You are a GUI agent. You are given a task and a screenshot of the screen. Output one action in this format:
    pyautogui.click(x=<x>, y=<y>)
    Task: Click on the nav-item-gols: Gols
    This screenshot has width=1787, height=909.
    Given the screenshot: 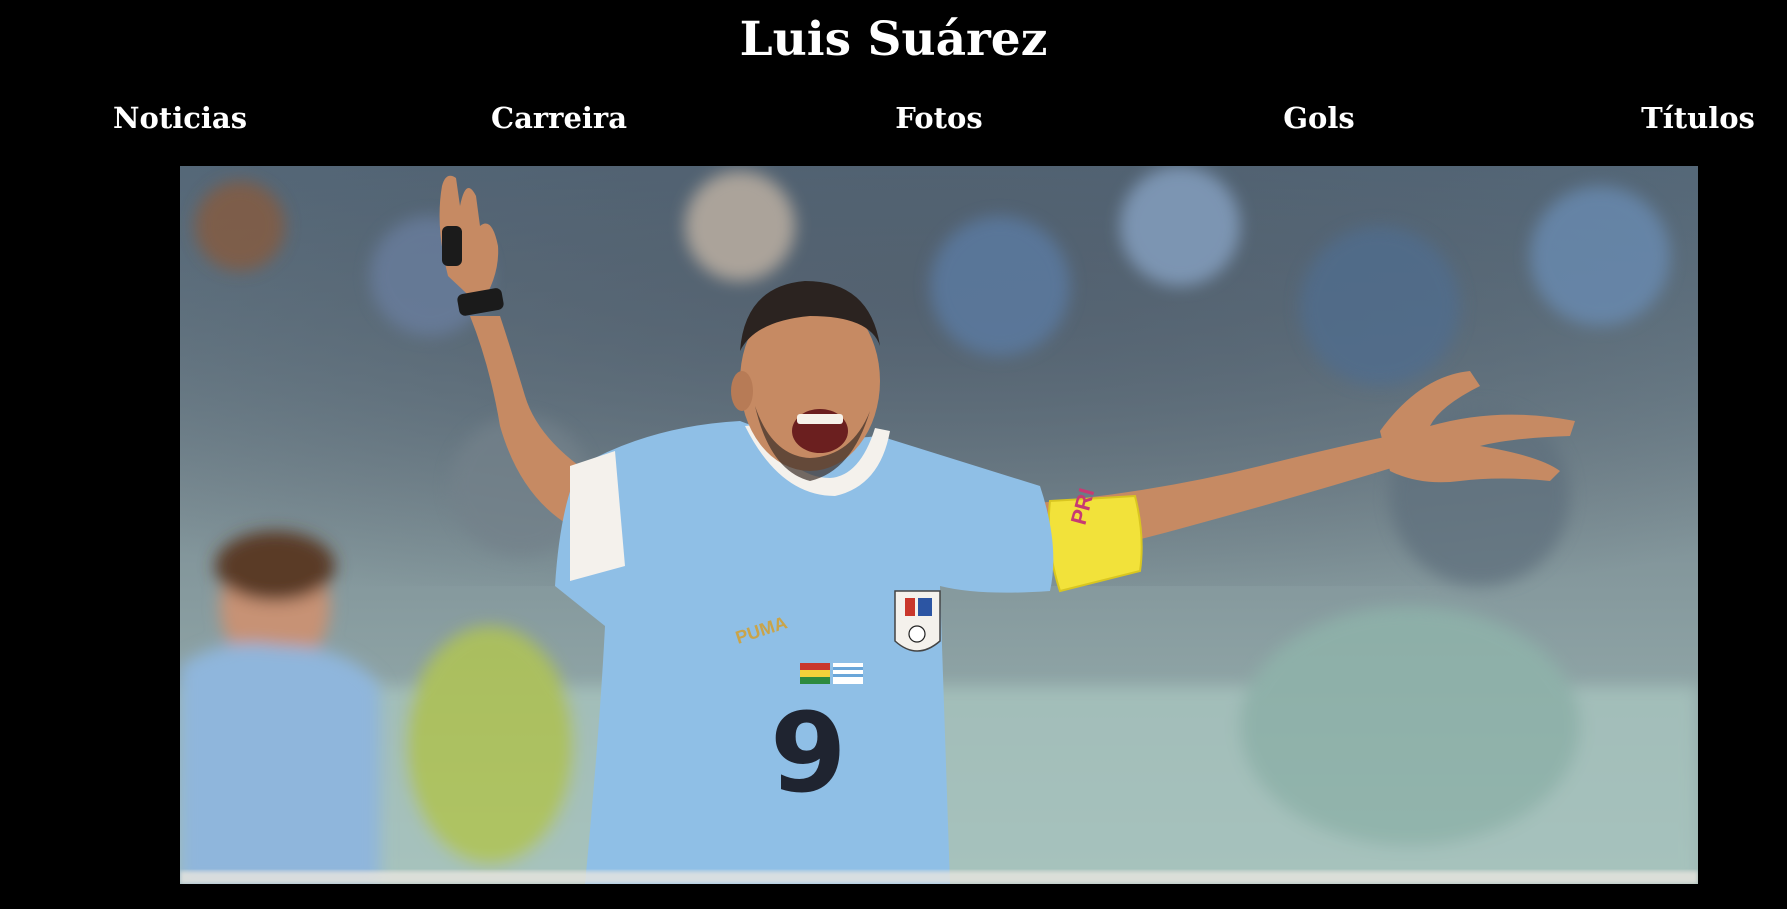 What is the action you would take?
    pyautogui.click(x=1318, y=118)
    